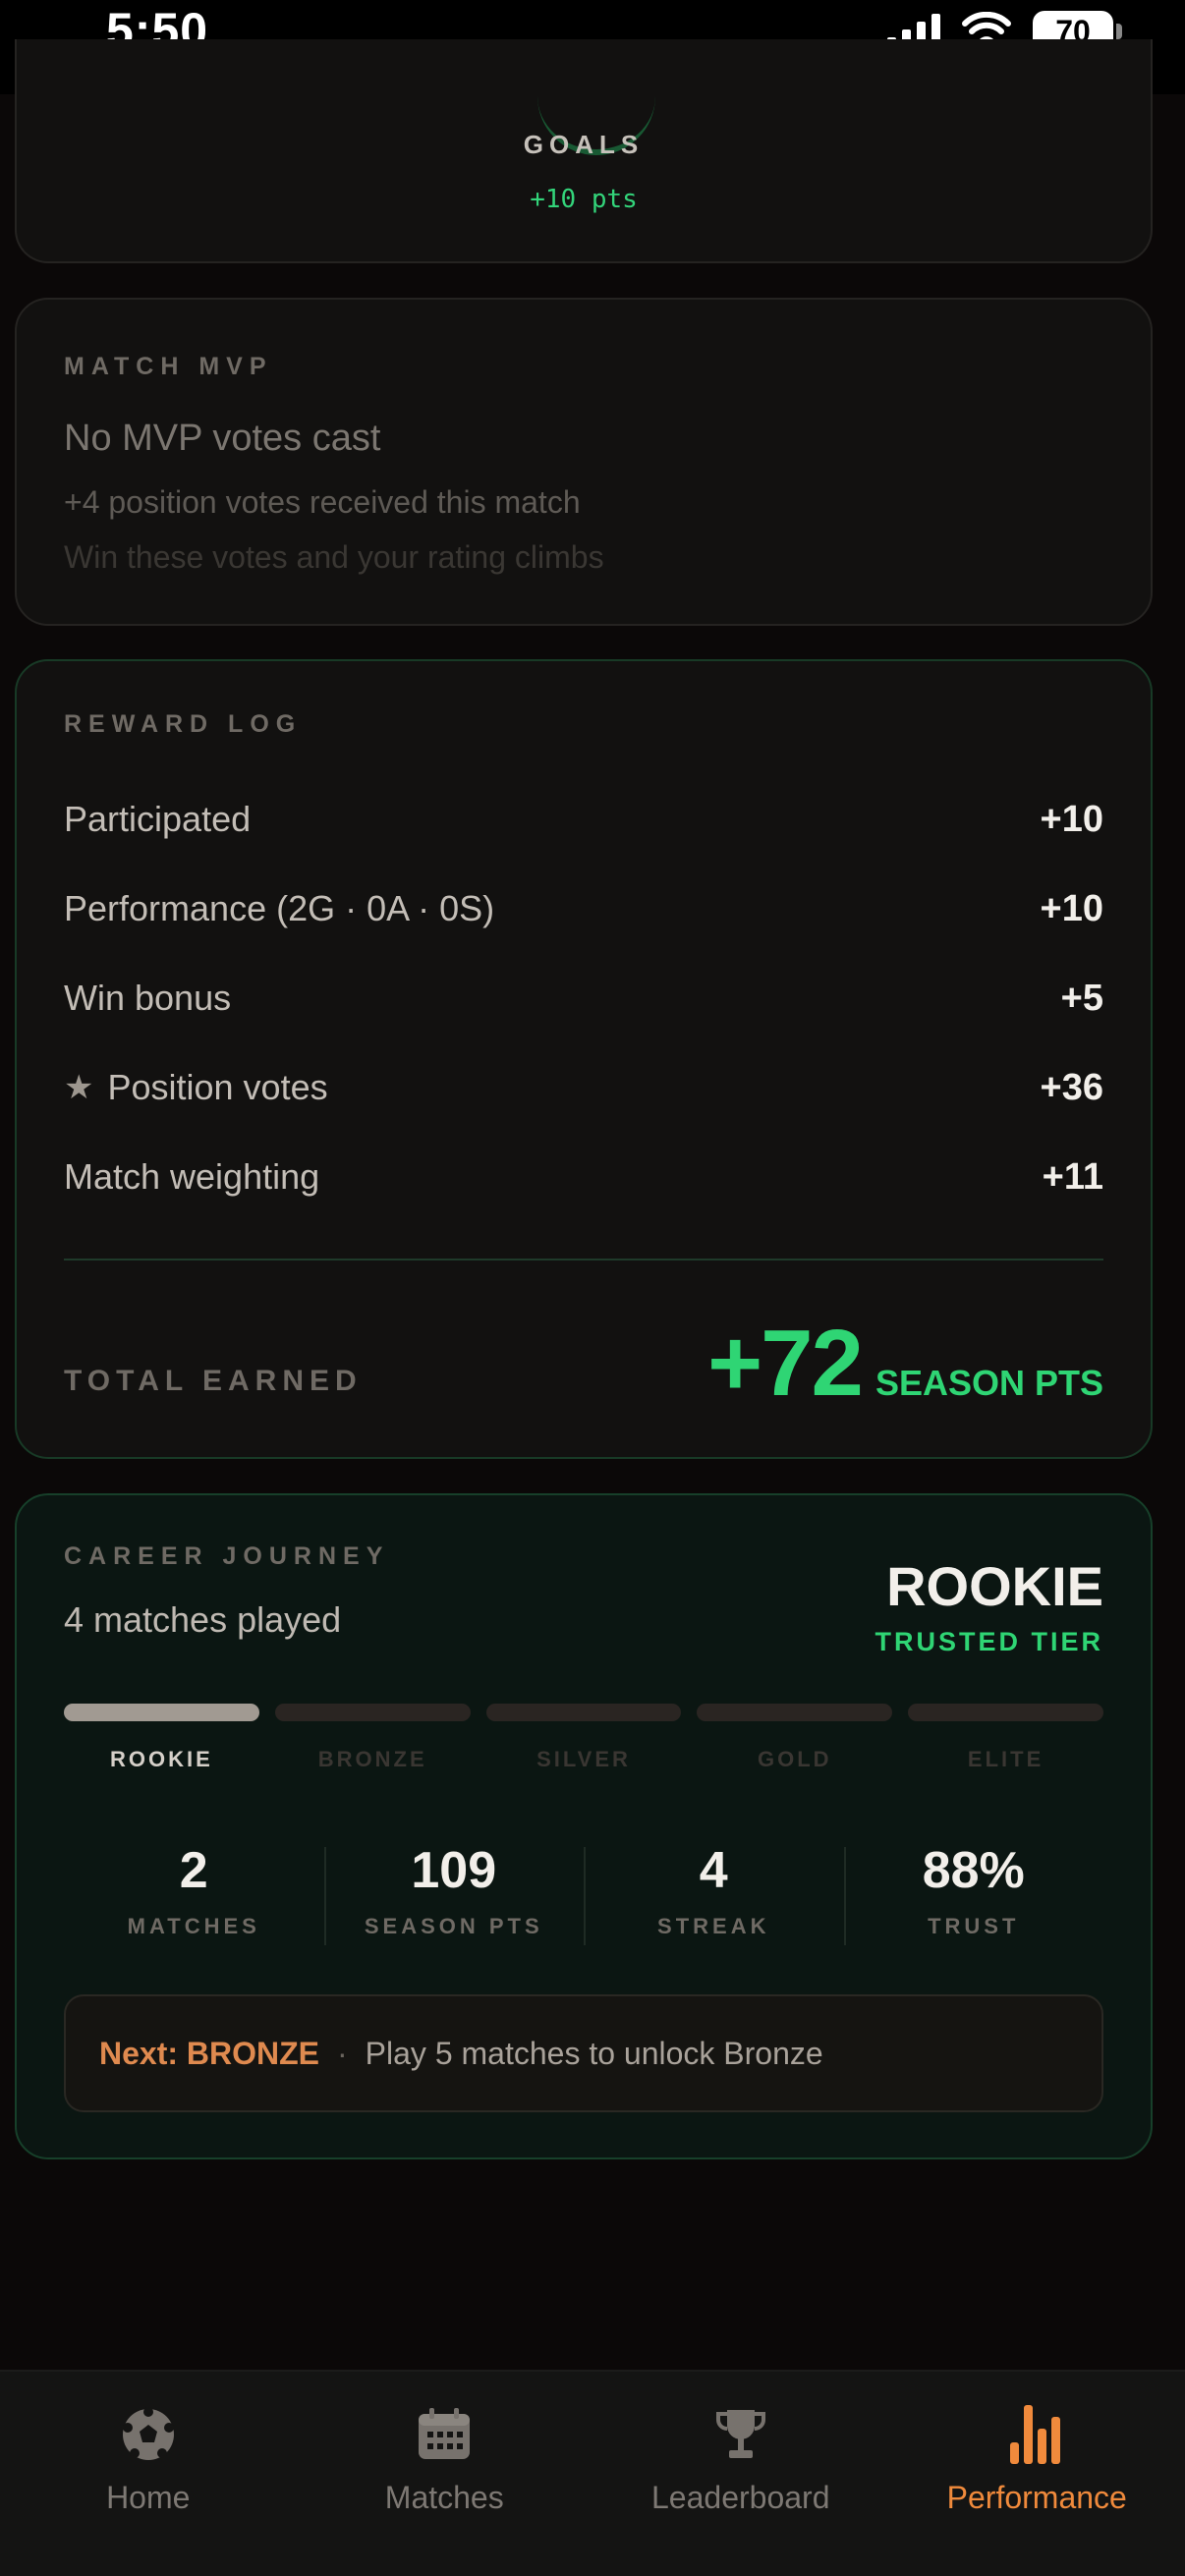  What do you see at coordinates (583, 819) in the screenshot?
I see `reward-row: Participated +10` at bounding box center [583, 819].